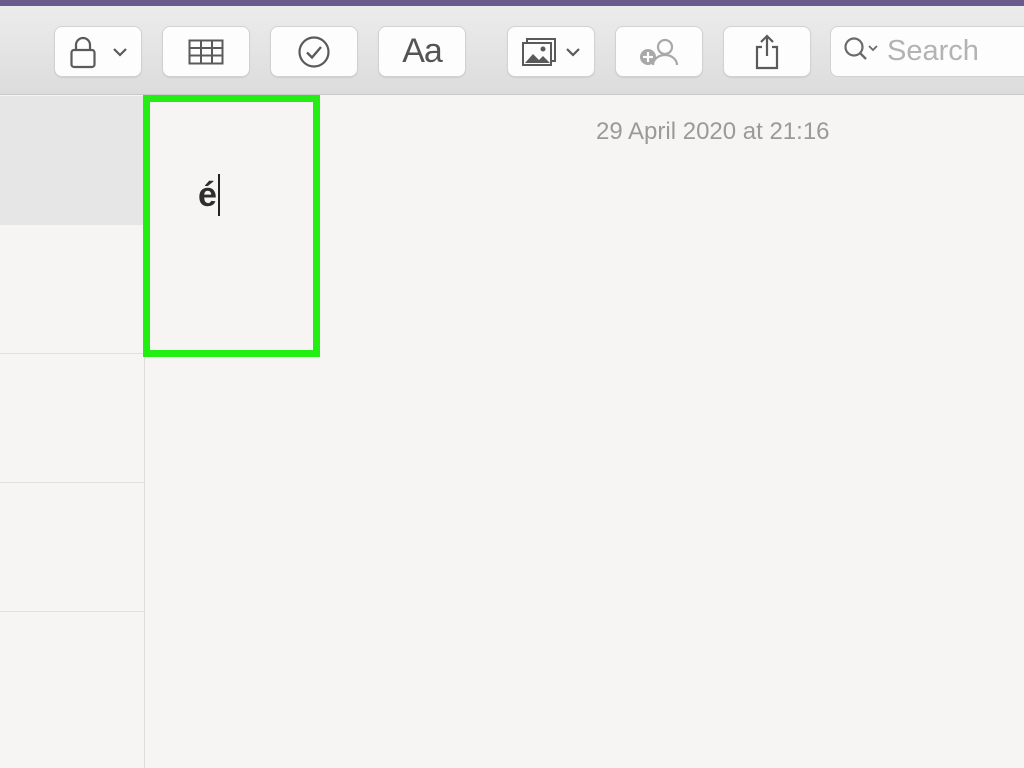 The image size is (1024, 768). I want to click on notes-list, so click(72, 432).